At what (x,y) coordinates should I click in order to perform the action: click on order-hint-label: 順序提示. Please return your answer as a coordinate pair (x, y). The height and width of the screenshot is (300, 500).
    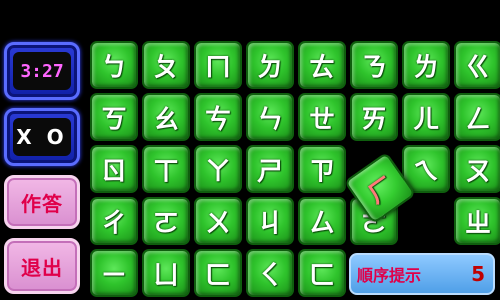
    Looking at the image, I should click on (389, 275).